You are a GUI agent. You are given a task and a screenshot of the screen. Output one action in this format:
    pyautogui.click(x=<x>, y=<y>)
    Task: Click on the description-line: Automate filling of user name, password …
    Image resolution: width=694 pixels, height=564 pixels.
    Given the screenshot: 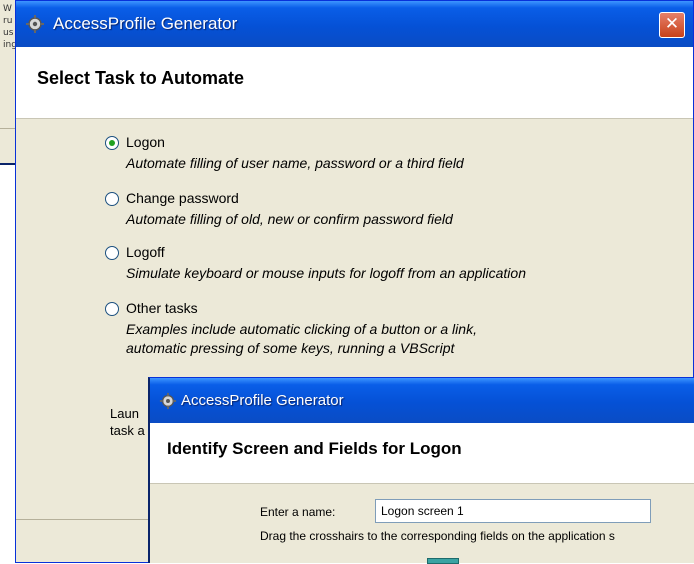 What is the action you would take?
    pyautogui.click(x=295, y=163)
    